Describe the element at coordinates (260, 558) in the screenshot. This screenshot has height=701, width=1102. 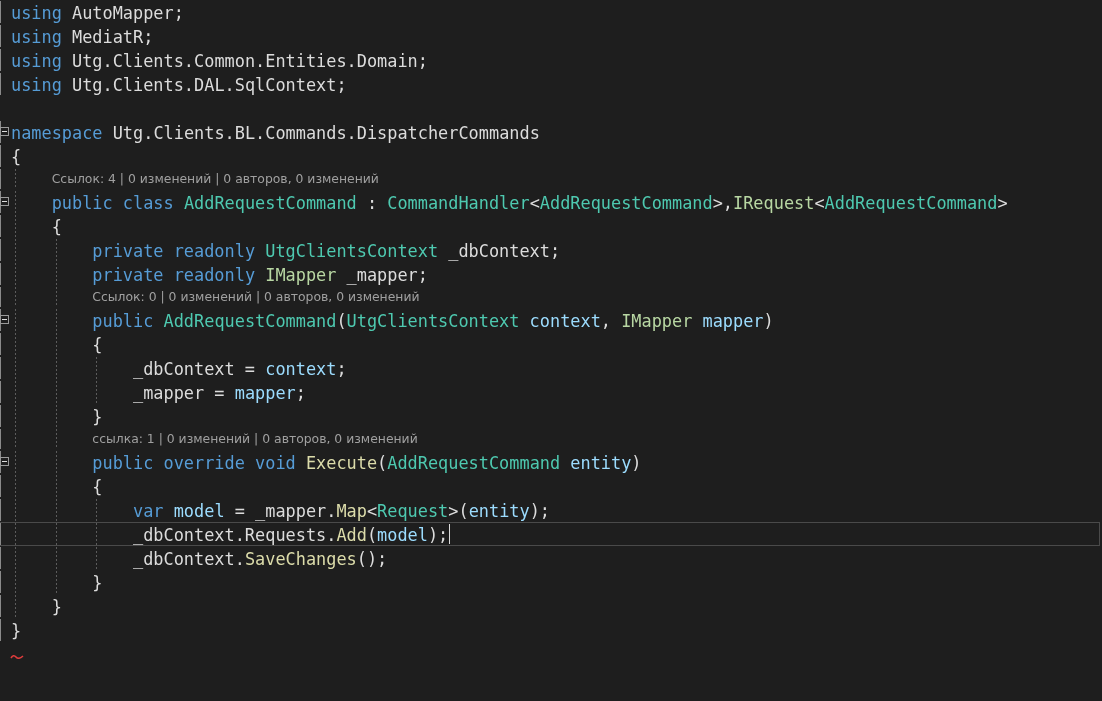
I see `code-line: _dbContext.SaveChanges();` at that location.